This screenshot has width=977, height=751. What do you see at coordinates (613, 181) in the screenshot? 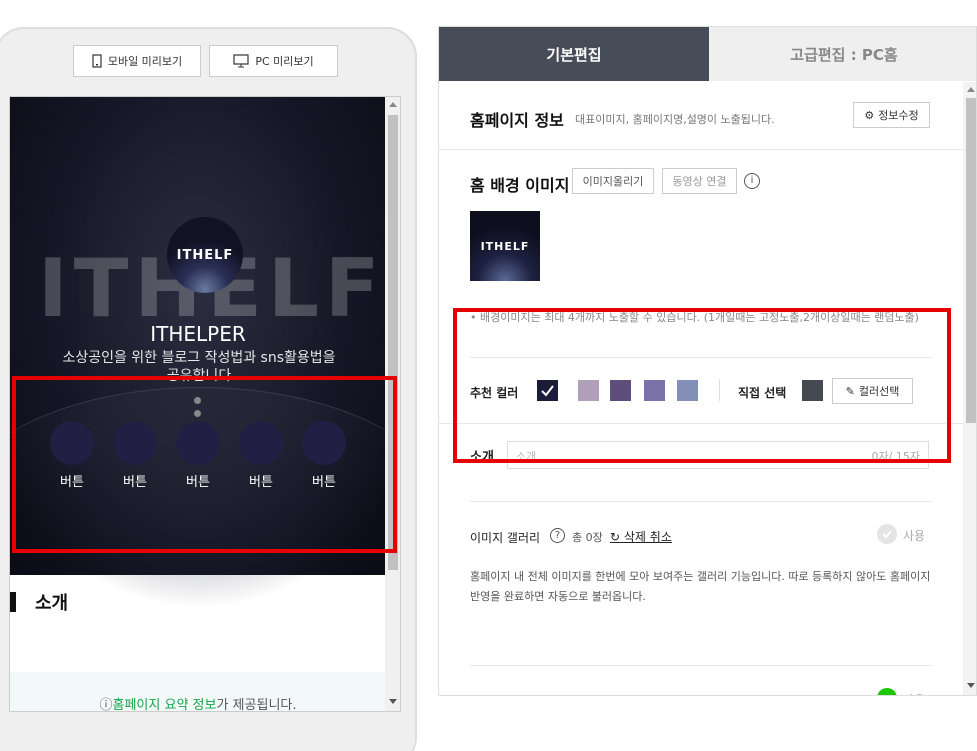
I see `upload-image-button: 이미지올리기` at bounding box center [613, 181].